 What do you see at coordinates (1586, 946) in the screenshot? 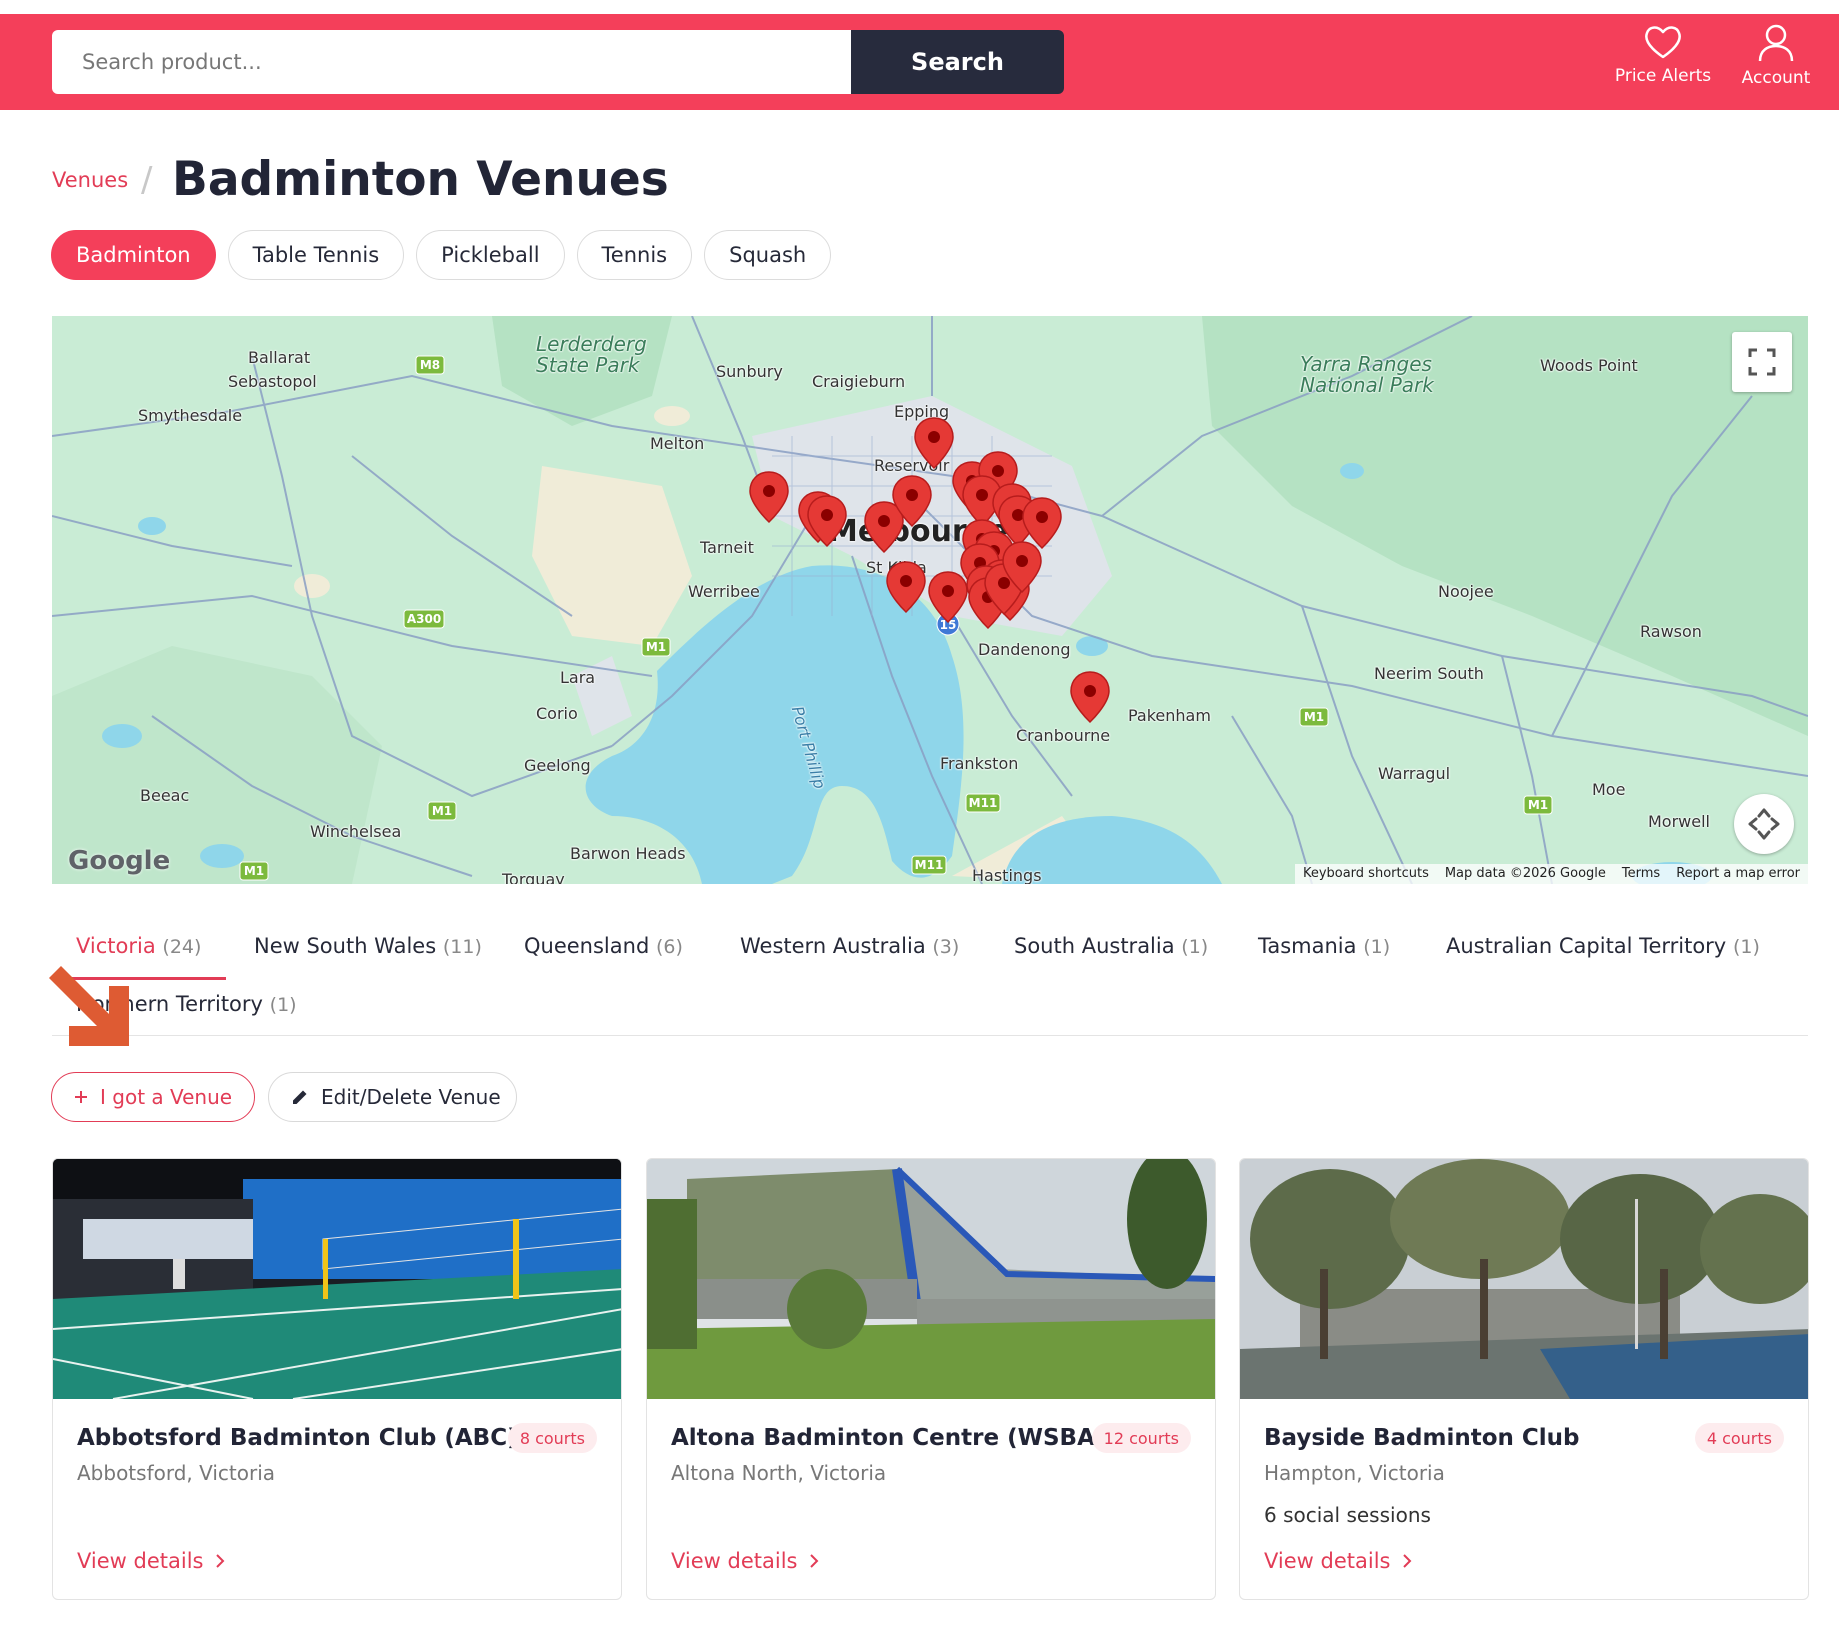
I see `tab-label: Australian Capital Territory` at bounding box center [1586, 946].